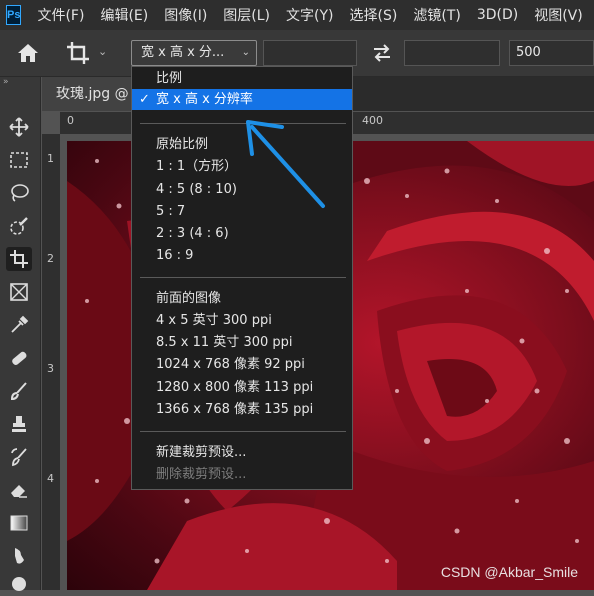 This screenshot has width=594, height=596. Describe the element at coordinates (19, 292) in the screenshot. I see `frame-tool-icon` at that location.